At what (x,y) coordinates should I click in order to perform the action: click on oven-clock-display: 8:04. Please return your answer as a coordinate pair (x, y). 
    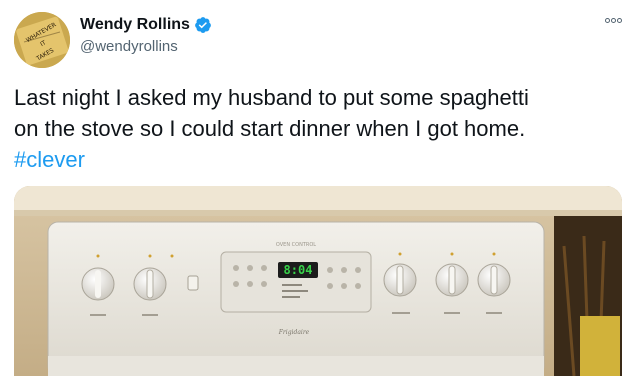
    Looking at the image, I should click on (298, 270).